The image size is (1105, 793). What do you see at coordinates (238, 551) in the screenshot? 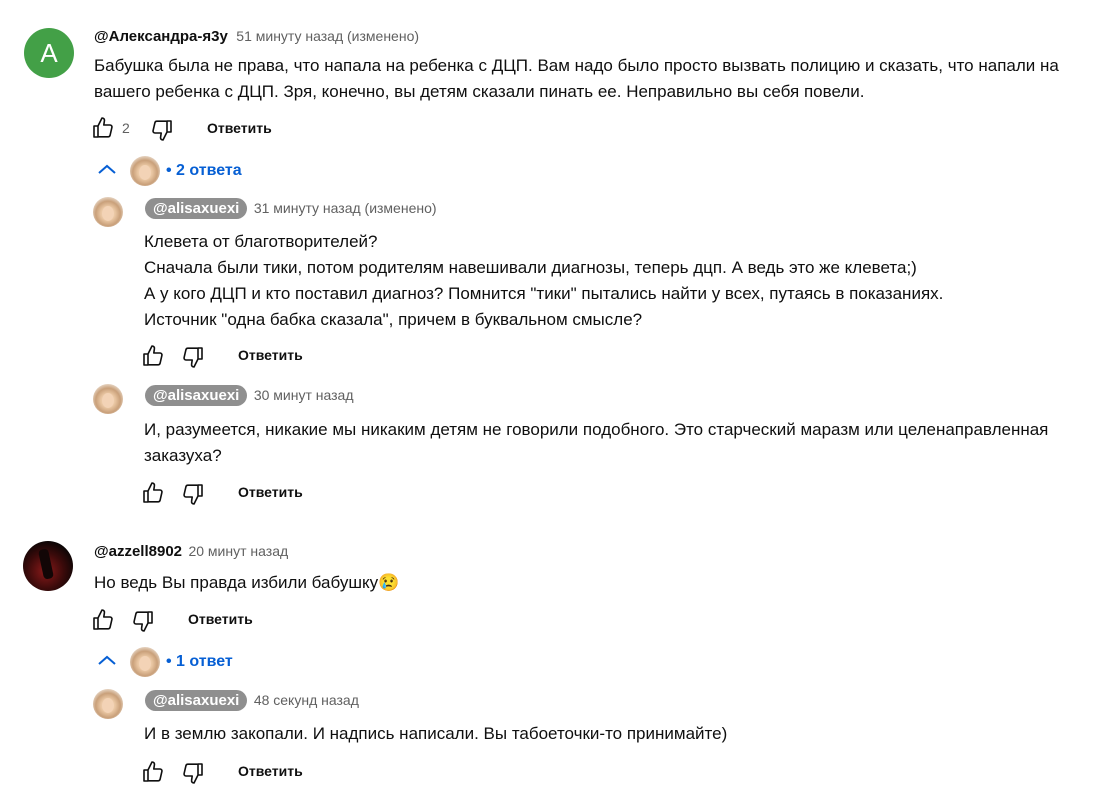
I see `timestamp: 20 минут назад` at bounding box center [238, 551].